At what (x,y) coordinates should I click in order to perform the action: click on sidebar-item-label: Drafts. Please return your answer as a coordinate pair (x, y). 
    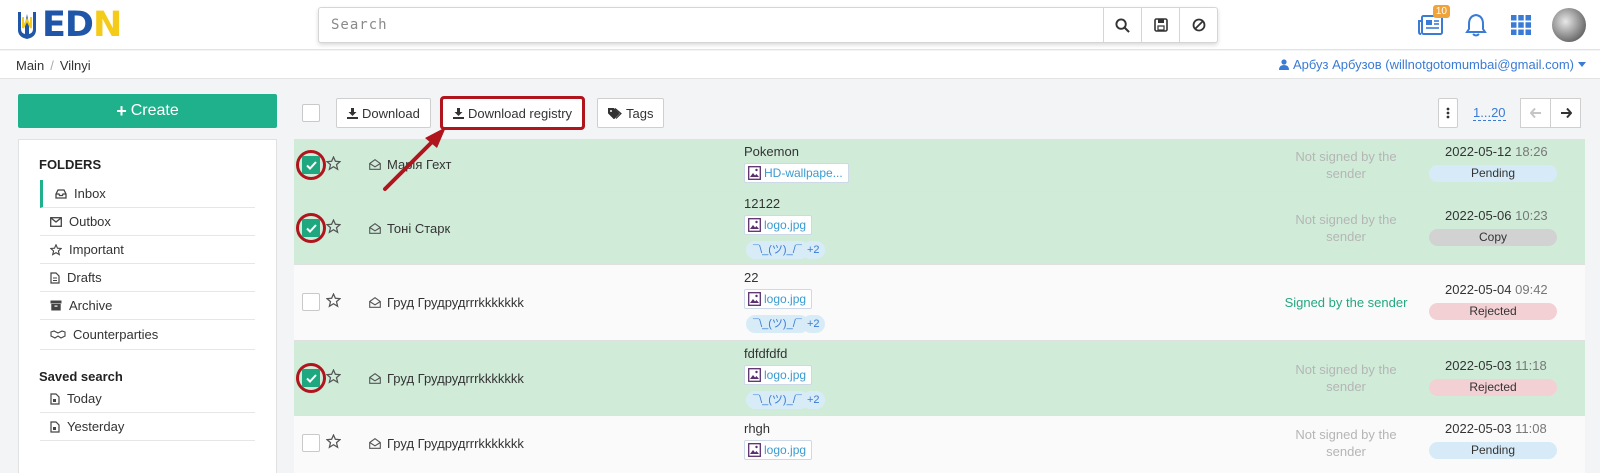
    Looking at the image, I should click on (84, 277).